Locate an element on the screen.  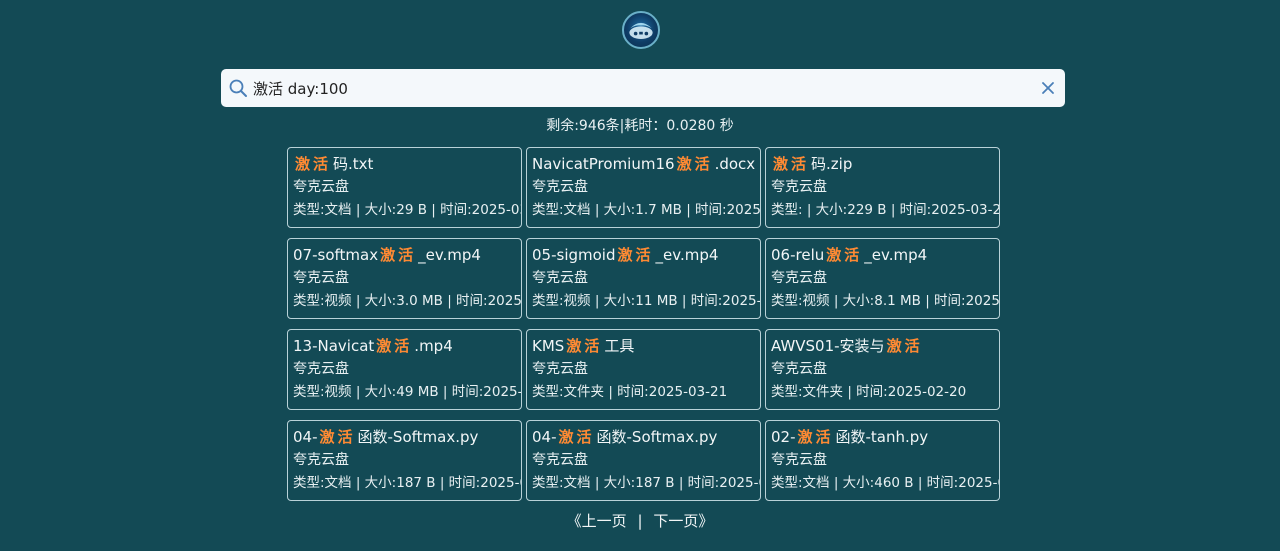
prev-page-link: 《上一页 is located at coordinates (597, 521).